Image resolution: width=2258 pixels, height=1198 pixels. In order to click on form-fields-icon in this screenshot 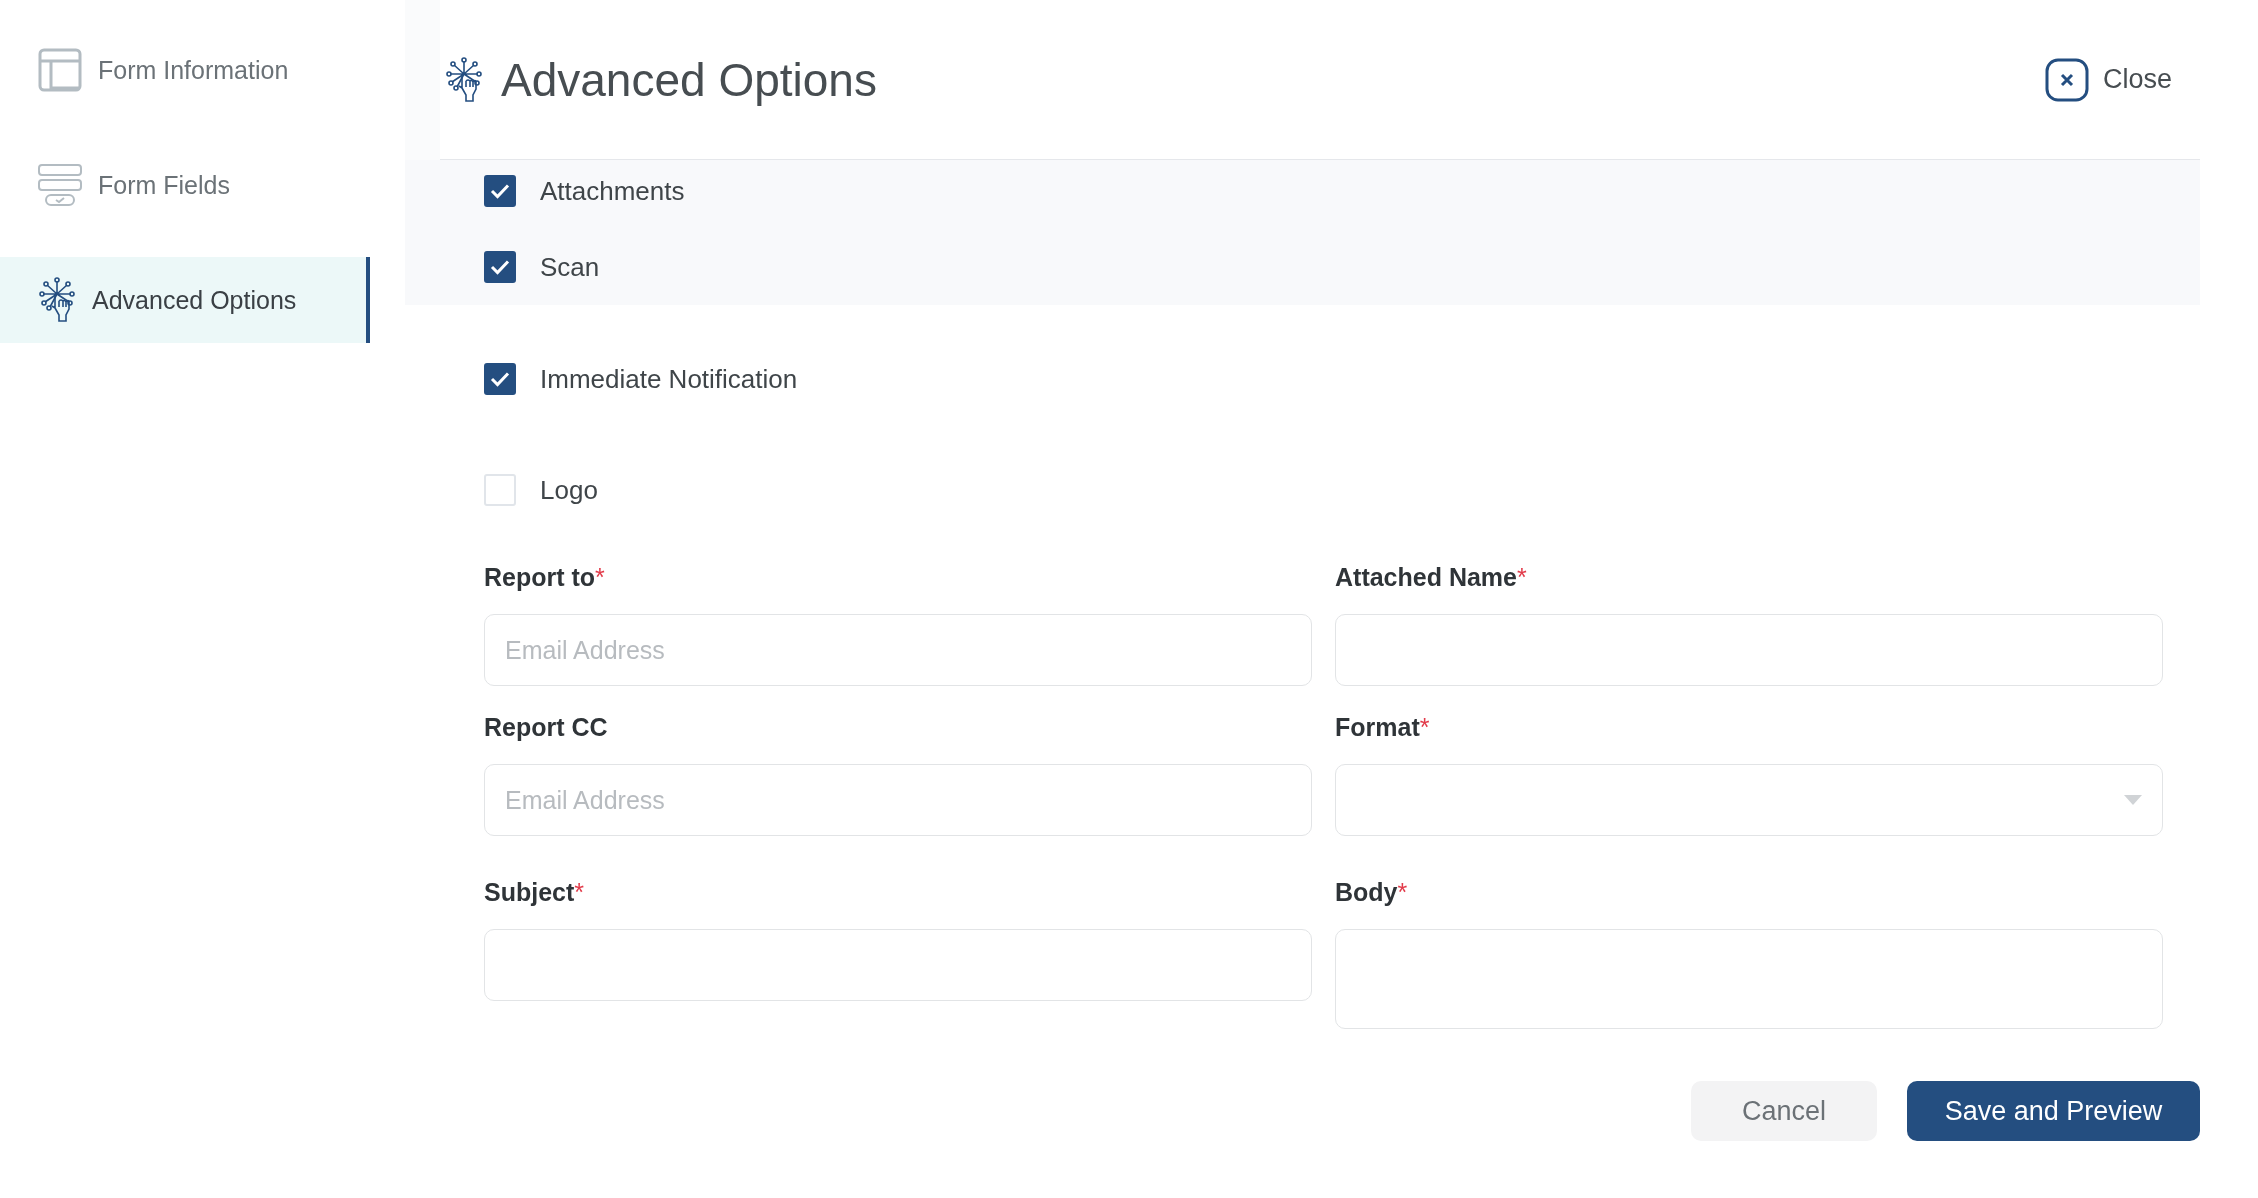, I will do `click(60, 185)`.